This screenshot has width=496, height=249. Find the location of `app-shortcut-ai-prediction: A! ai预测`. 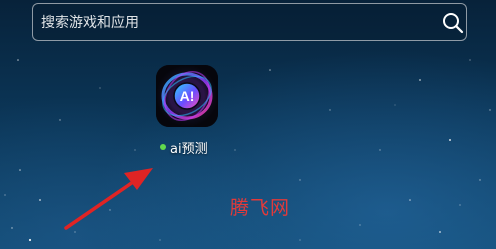

app-shortcut-ai-prediction: A! ai预测 is located at coordinates (188, 112).